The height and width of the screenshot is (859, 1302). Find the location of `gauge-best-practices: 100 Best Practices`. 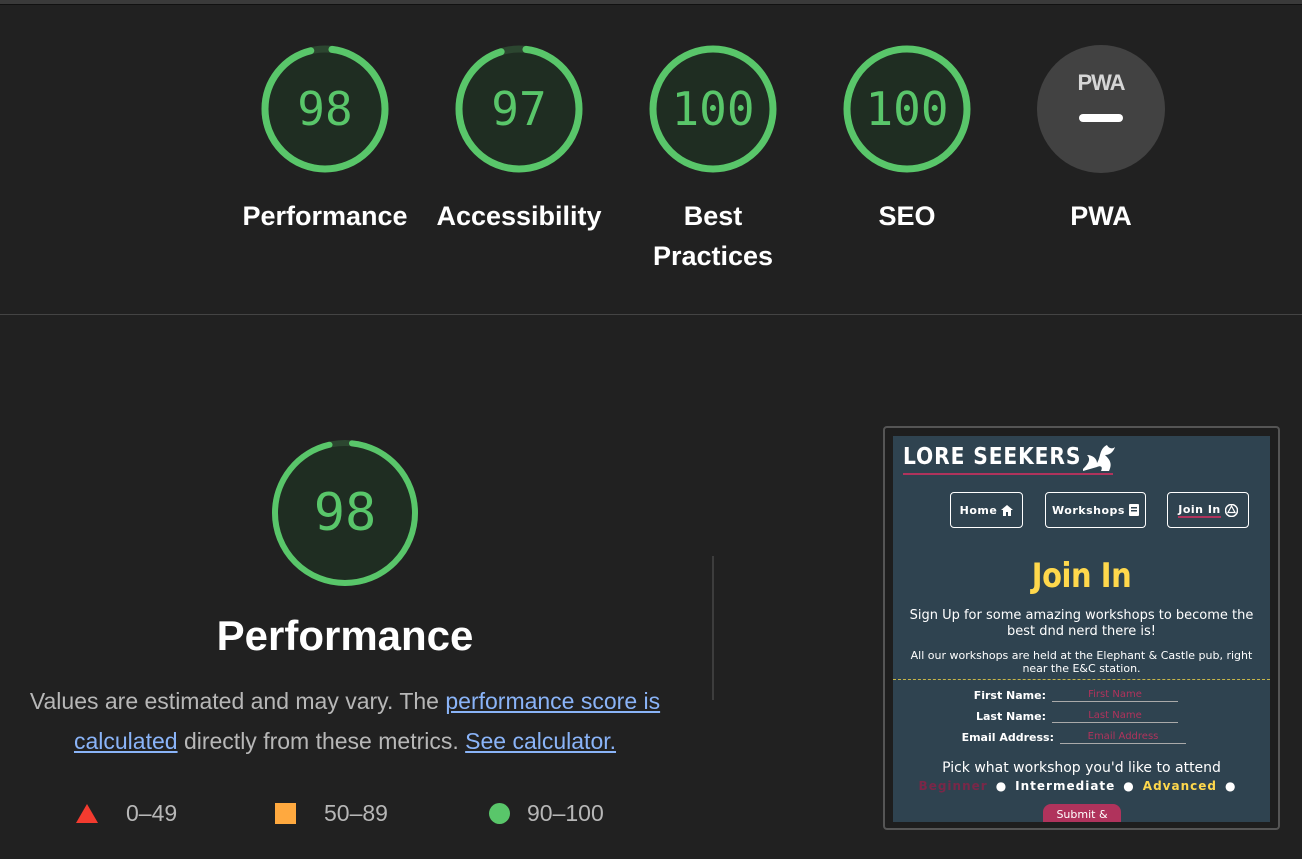

gauge-best-practices: 100 Best Practices is located at coordinates (713, 160).